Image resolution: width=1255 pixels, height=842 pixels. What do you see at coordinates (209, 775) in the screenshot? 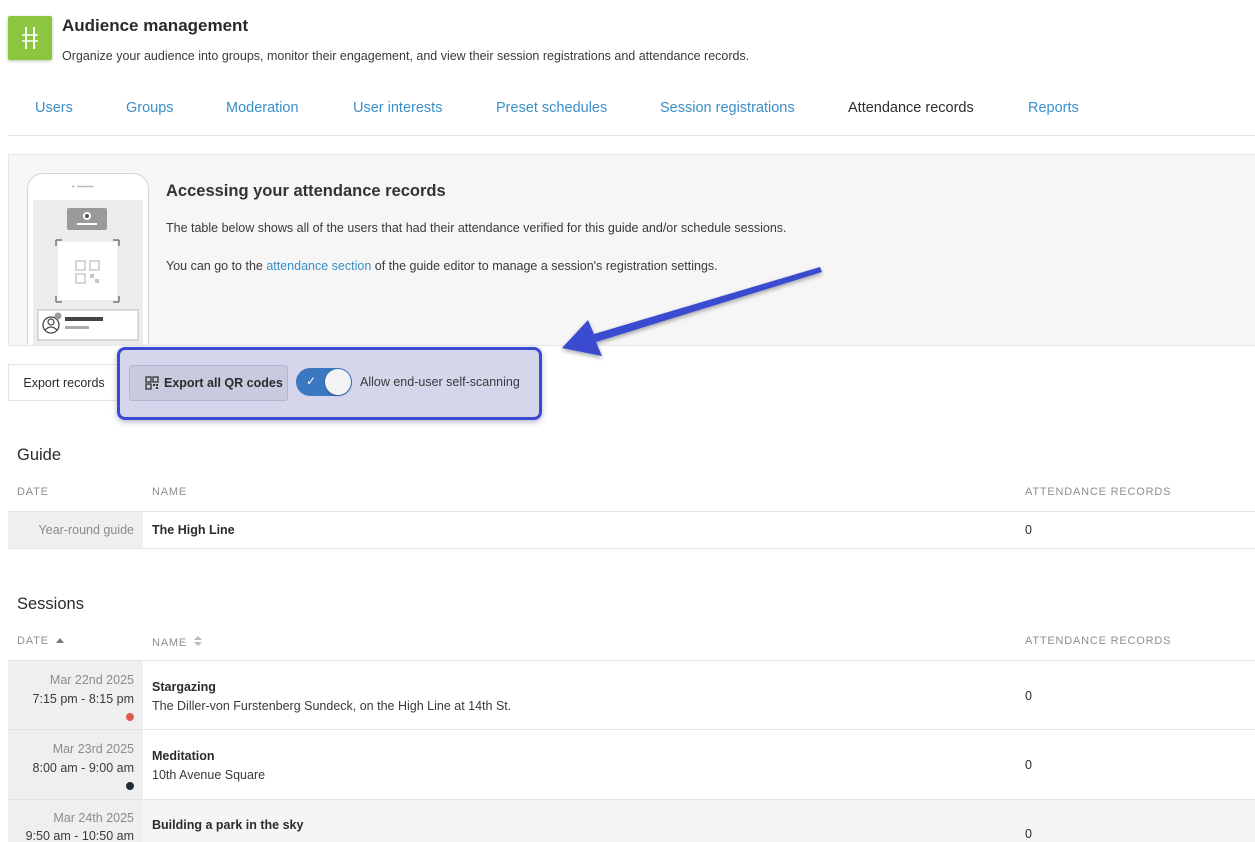
I see `session-location: 10th Avenue Square` at bounding box center [209, 775].